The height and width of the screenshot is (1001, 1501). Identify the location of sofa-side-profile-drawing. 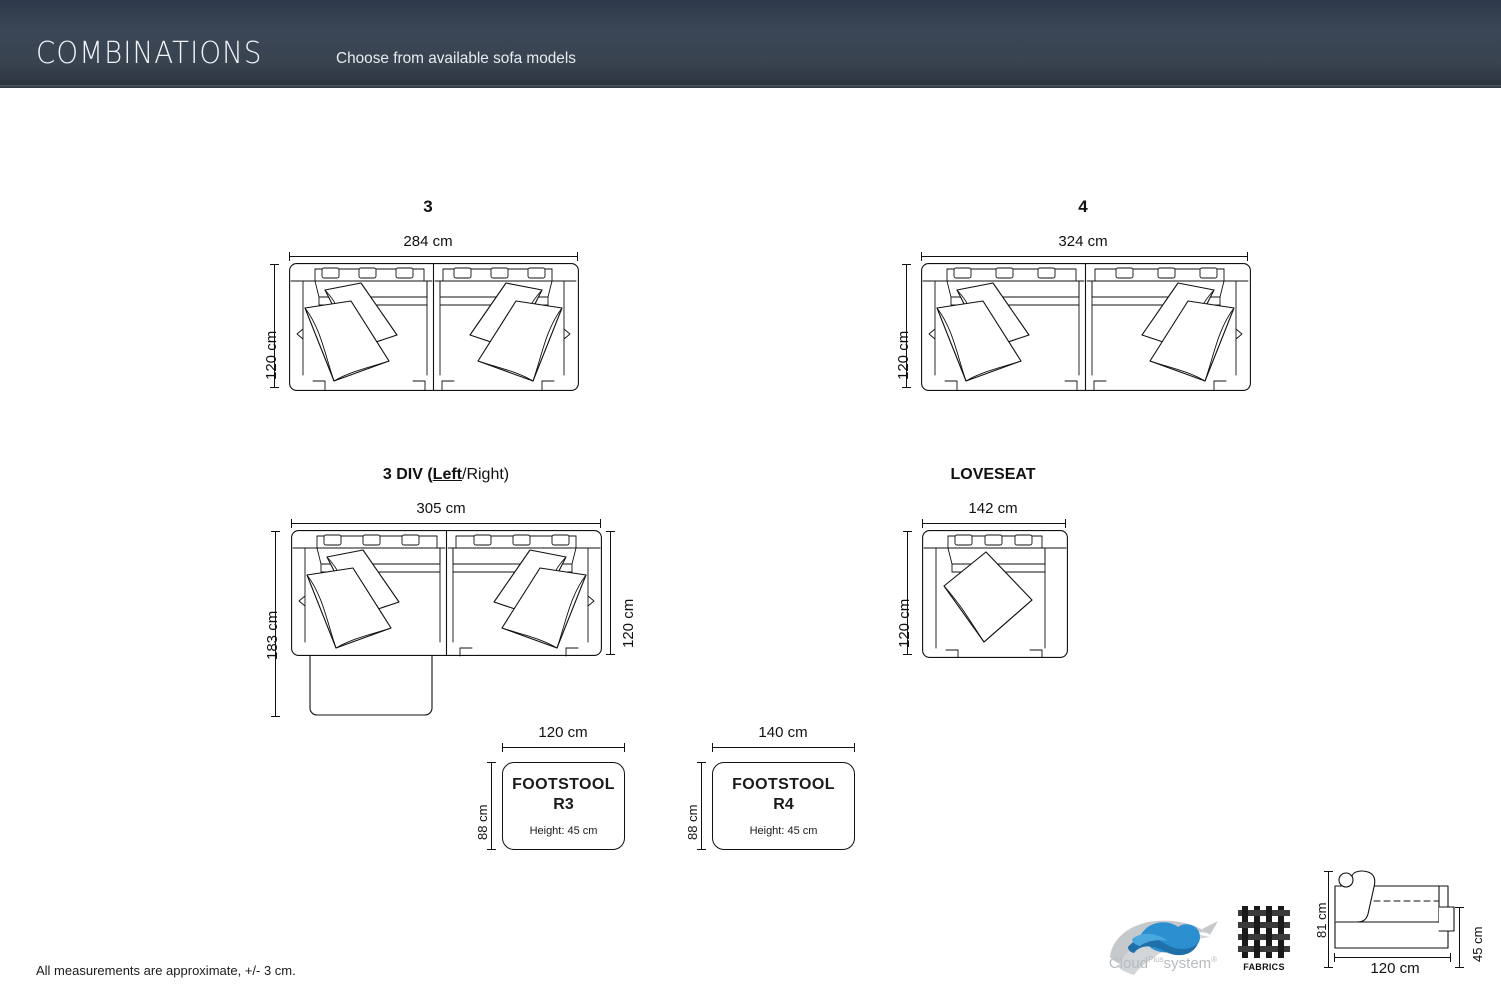
(1394, 909).